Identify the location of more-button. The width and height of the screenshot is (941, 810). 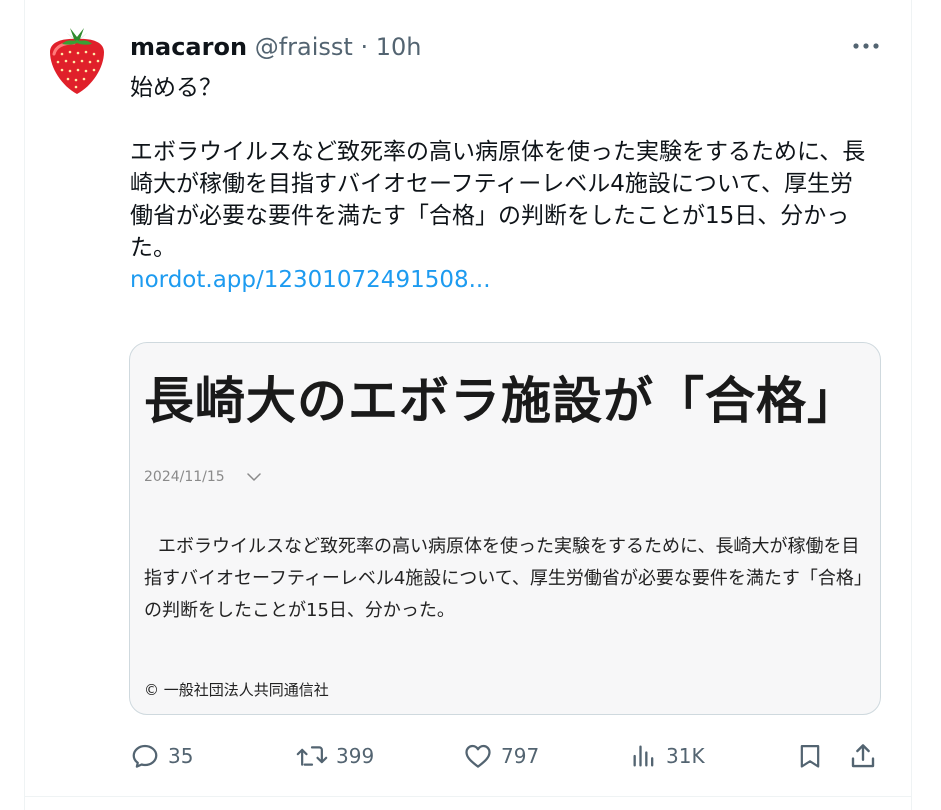
(866, 46).